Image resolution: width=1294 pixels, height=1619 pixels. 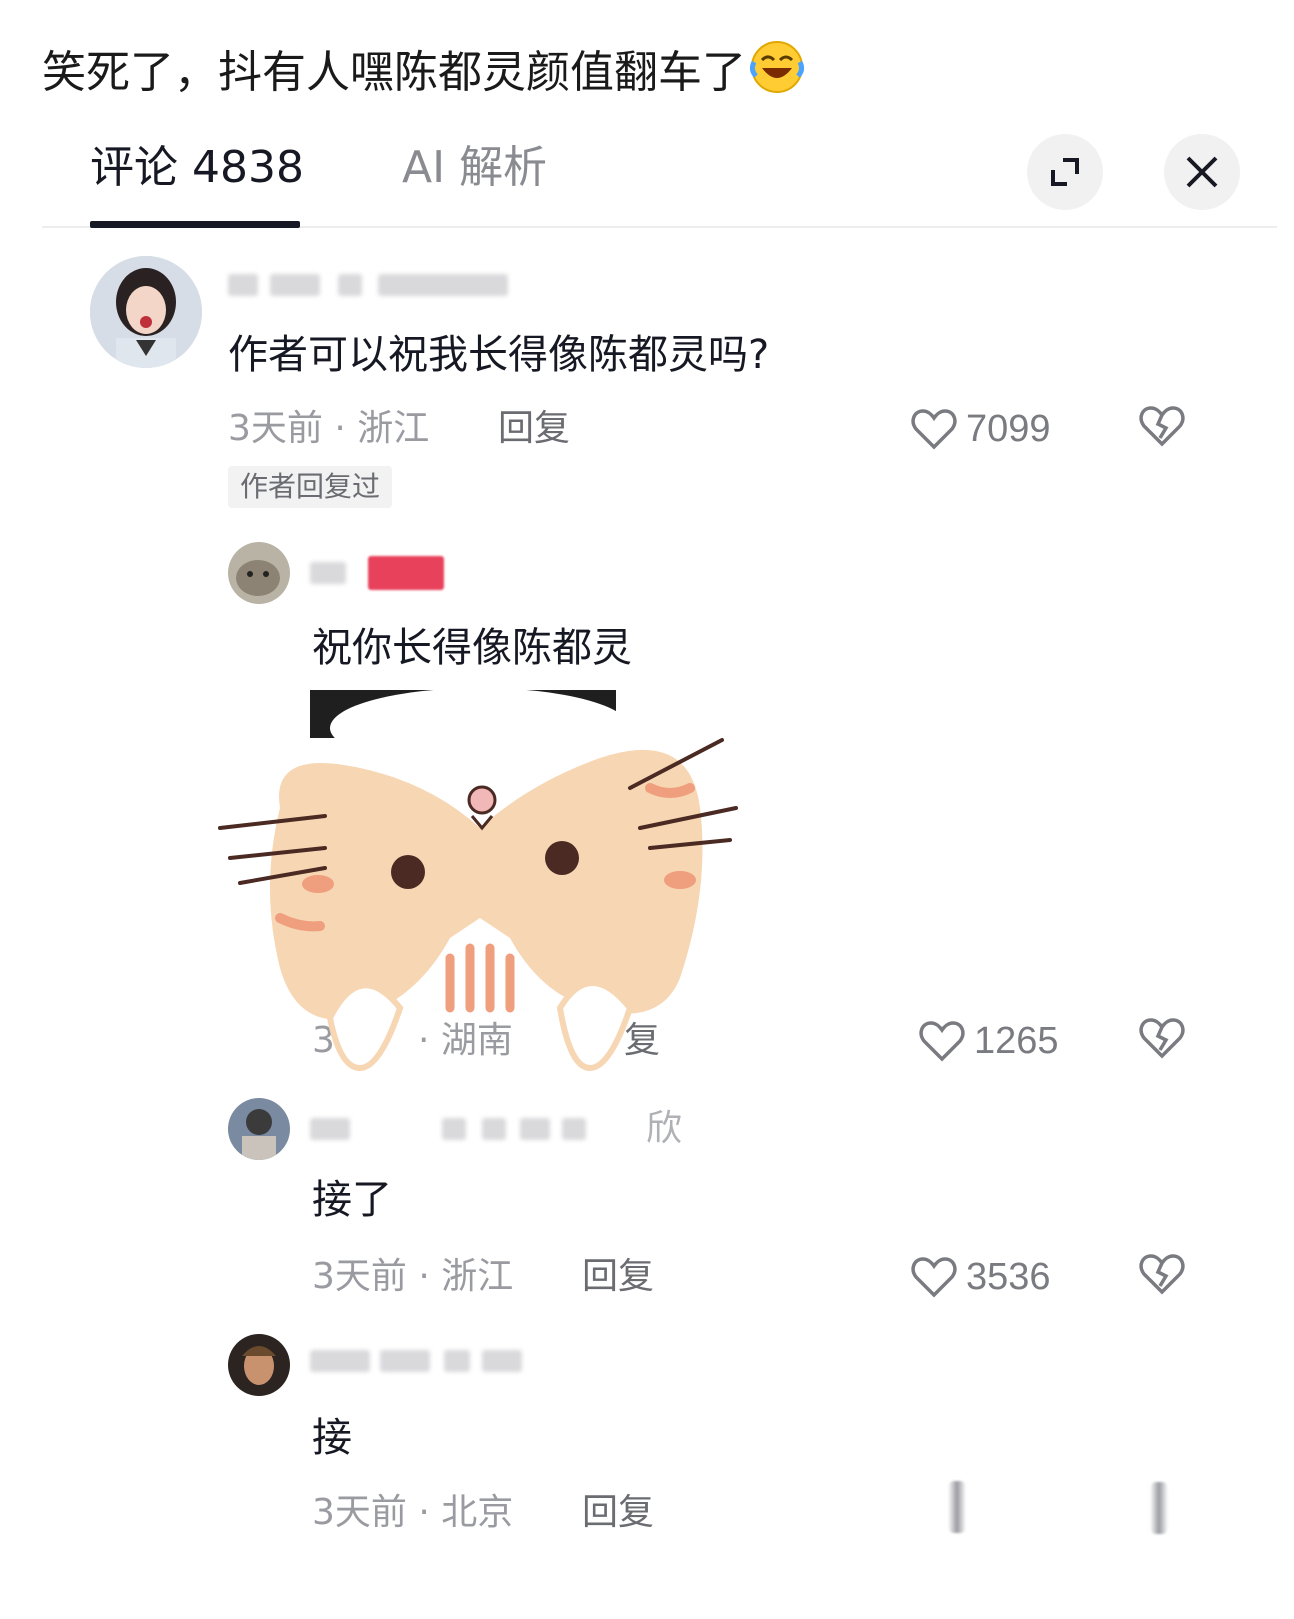 What do you see at coordinates (1016, 1040) in the screenshot?
I see `like-count: 1265` at bounding box center [1016, 1040].